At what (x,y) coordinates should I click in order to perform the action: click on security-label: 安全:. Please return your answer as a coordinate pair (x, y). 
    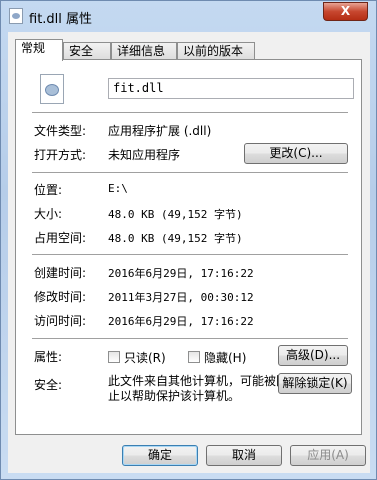
    Looking at the image, I should click on (48, 385).